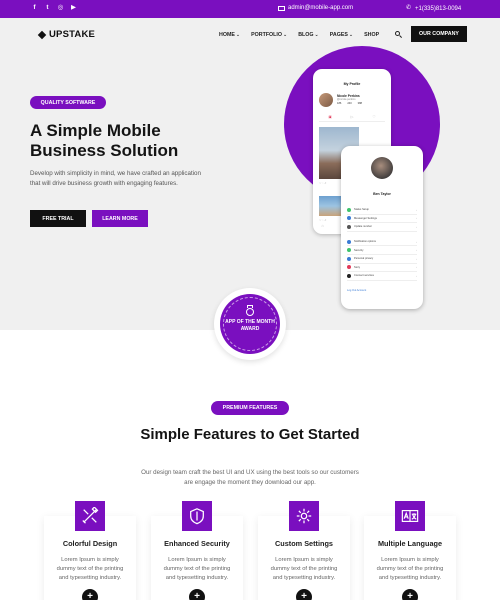 The image size is (500, 600). I want to click on contact-email: admin@mobile-app.com, so click(315, 8).